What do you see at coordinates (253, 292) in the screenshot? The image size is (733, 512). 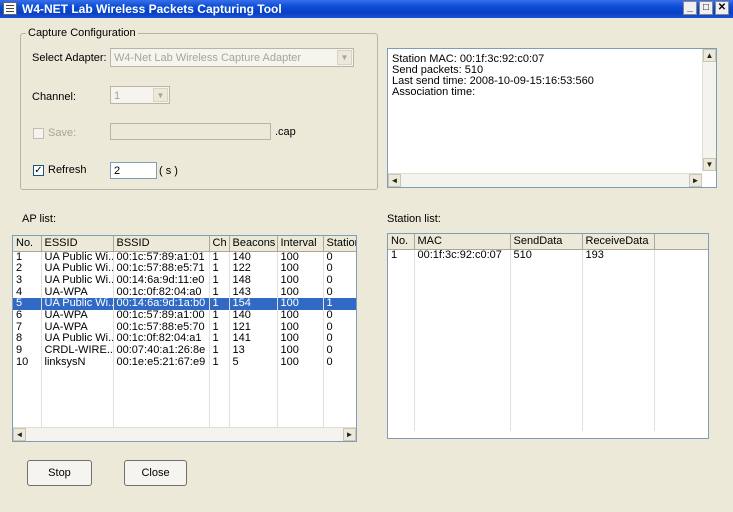 I see `table-cell: 143` at bounding box center [253, 292].